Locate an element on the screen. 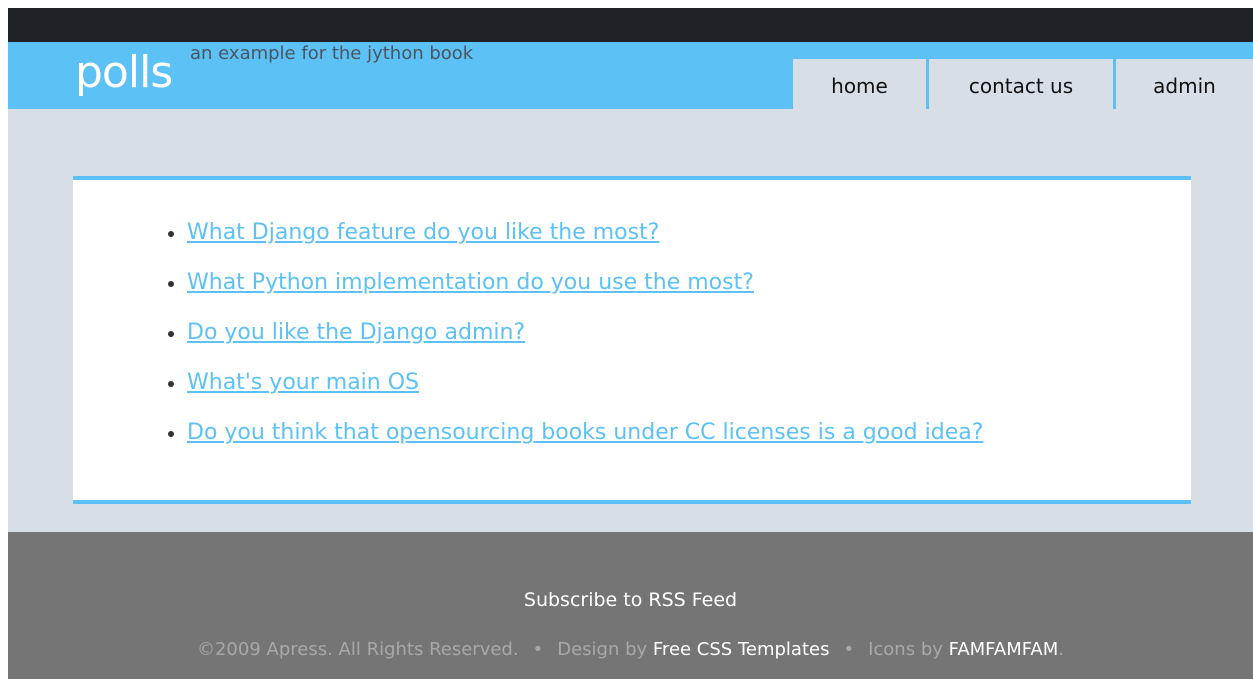 The width and height of the screenshot is (1253, 679). design-by-text: Design by is located at coordinates (602, 649).